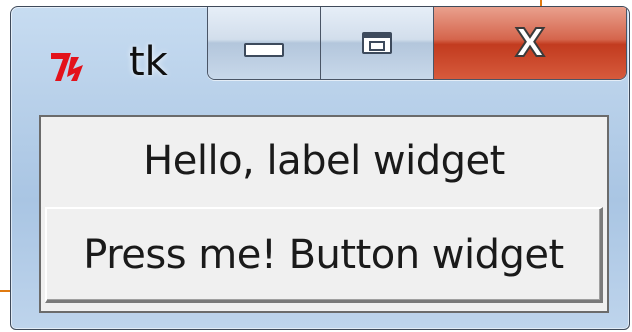 This screenshot has height=332, width=632. I want to click on minimize-icon, so click(264, 50).